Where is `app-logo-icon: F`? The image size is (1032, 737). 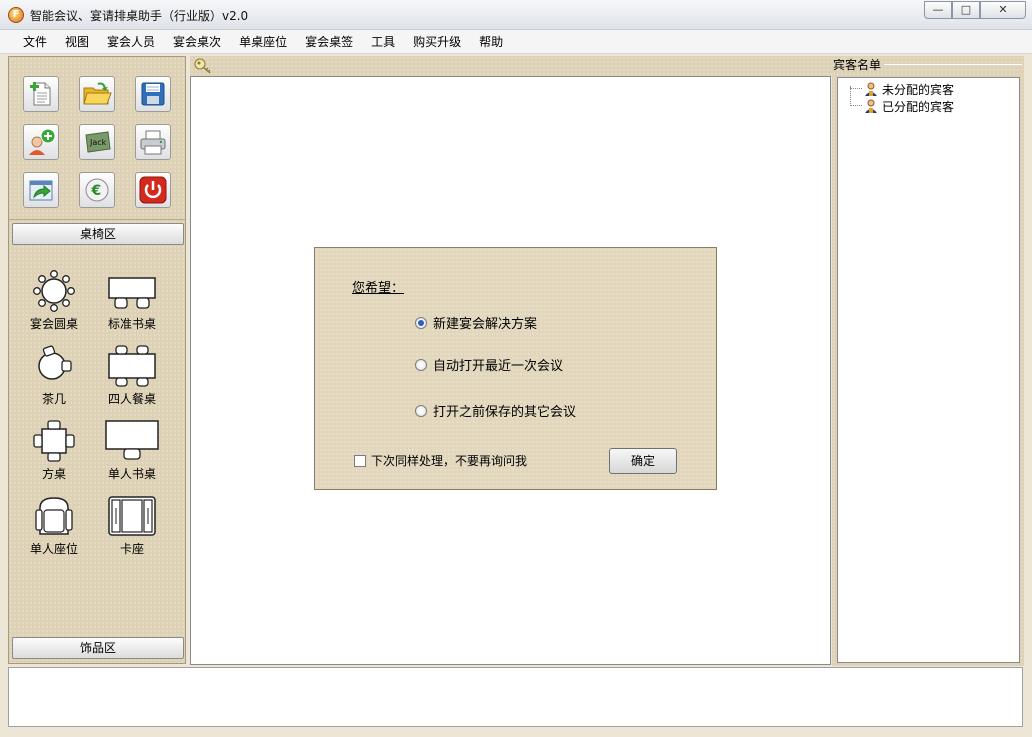 app-logo-icon: F is located at coordinates (16, 15).